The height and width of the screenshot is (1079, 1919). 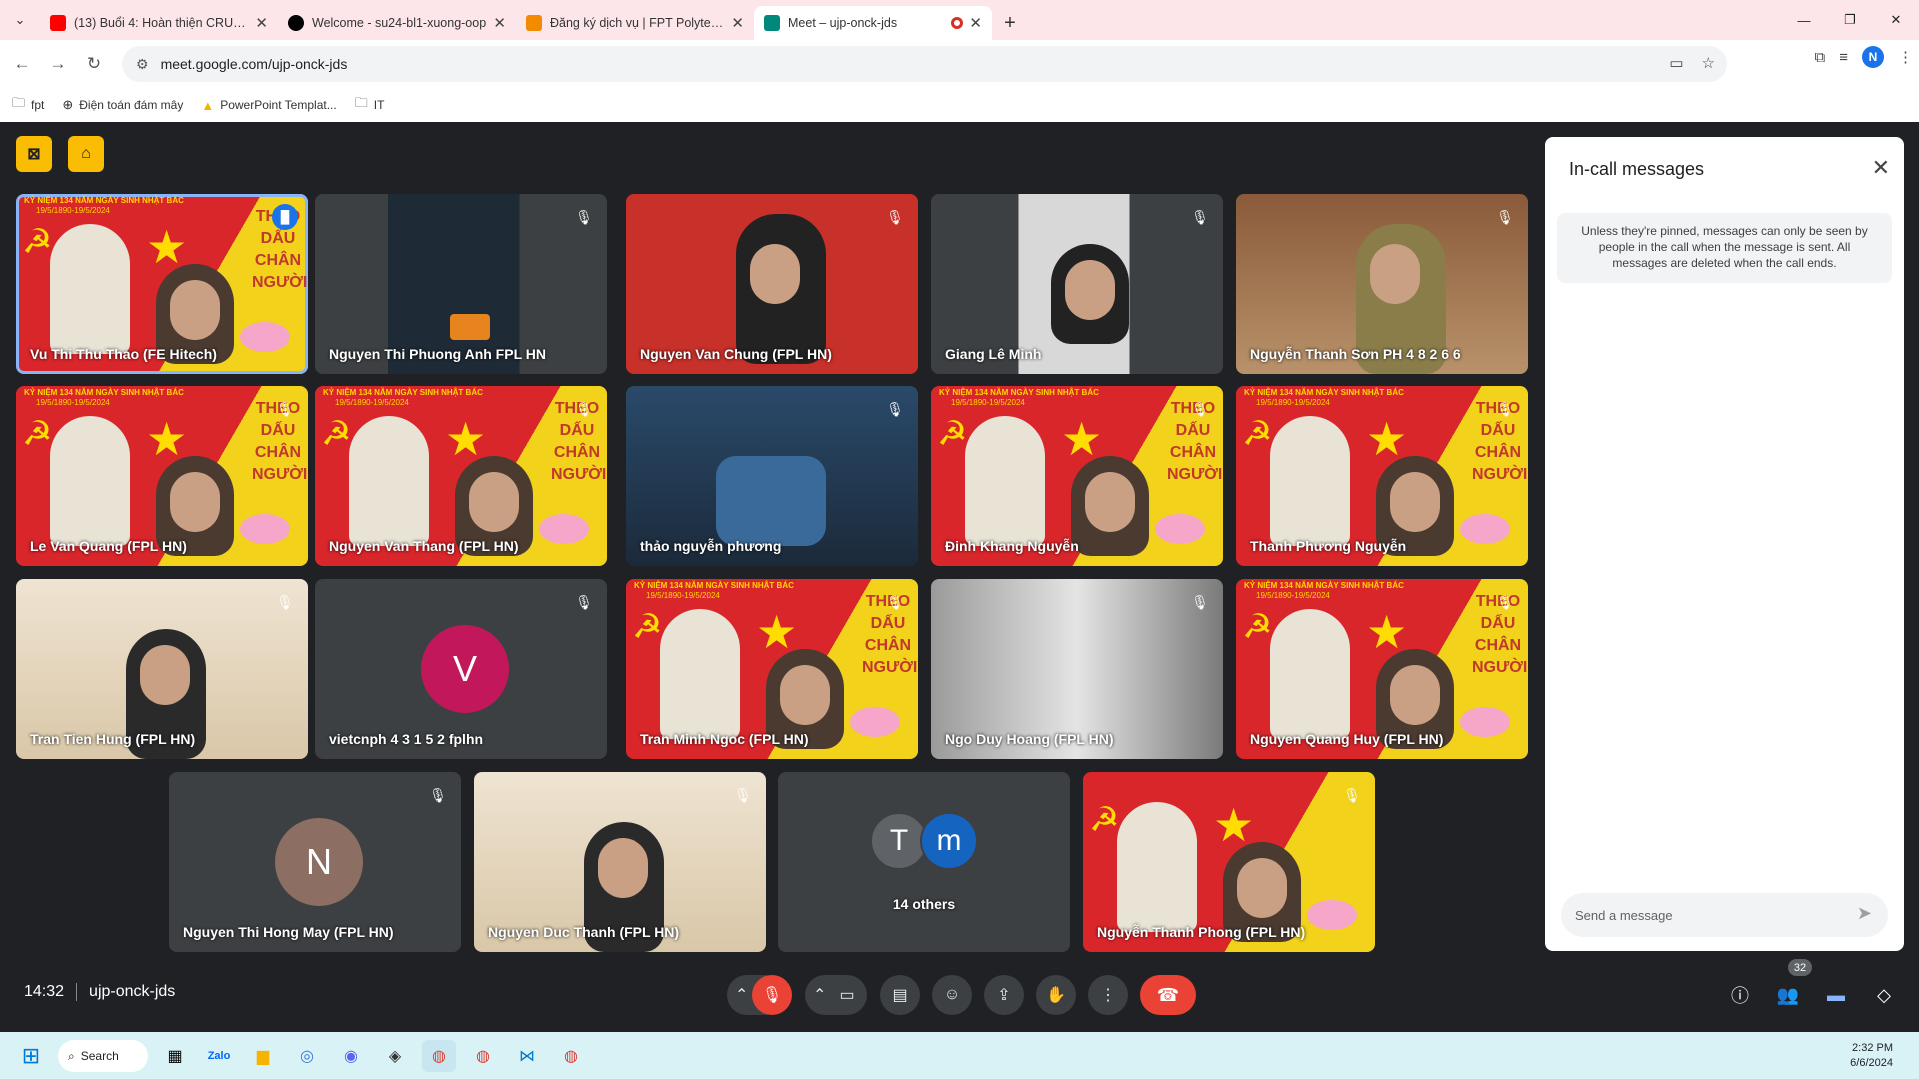 I want to click on new-tab-button: +, so click(x=1010, y=23).